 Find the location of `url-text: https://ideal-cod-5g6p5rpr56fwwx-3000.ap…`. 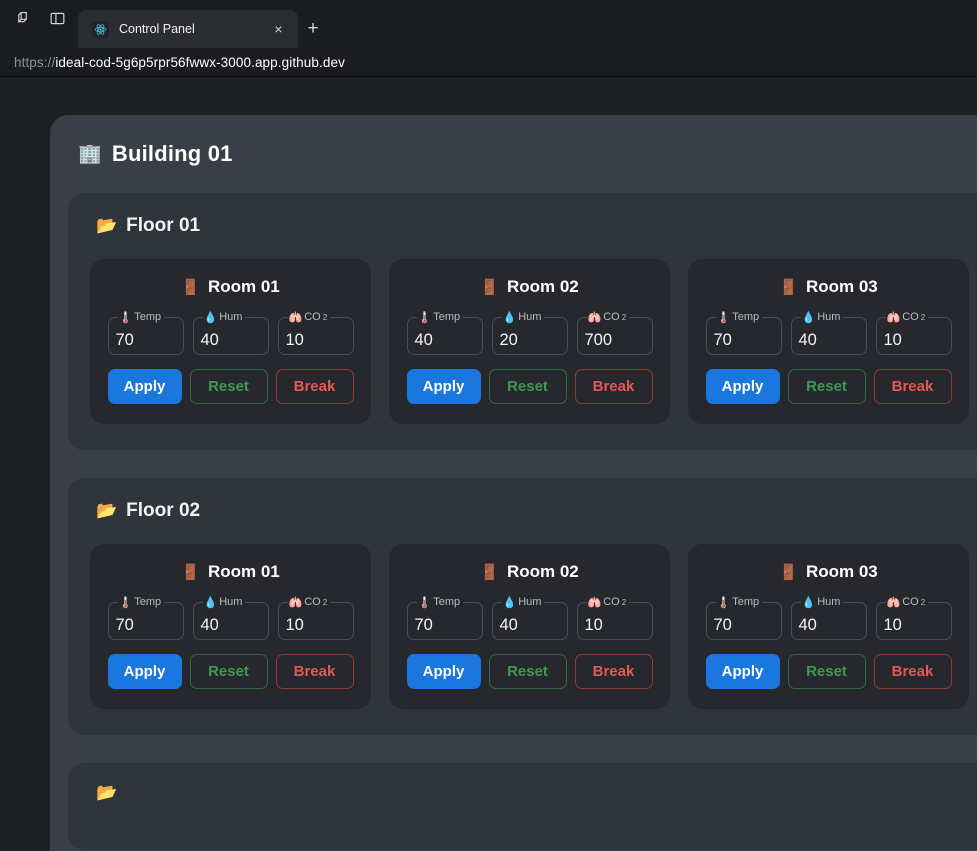

url-text: https://ideal-cod-5g6p5rpr56fwwx-3000.ap… is located at coordinates (179, 62).